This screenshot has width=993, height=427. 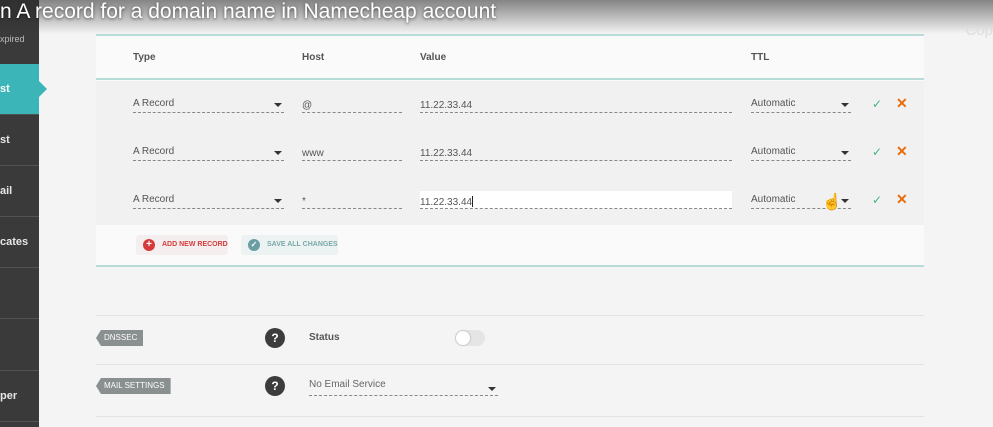 I want to click on sidebar-item-advanced-dns: st, so click(x=23, y=89).